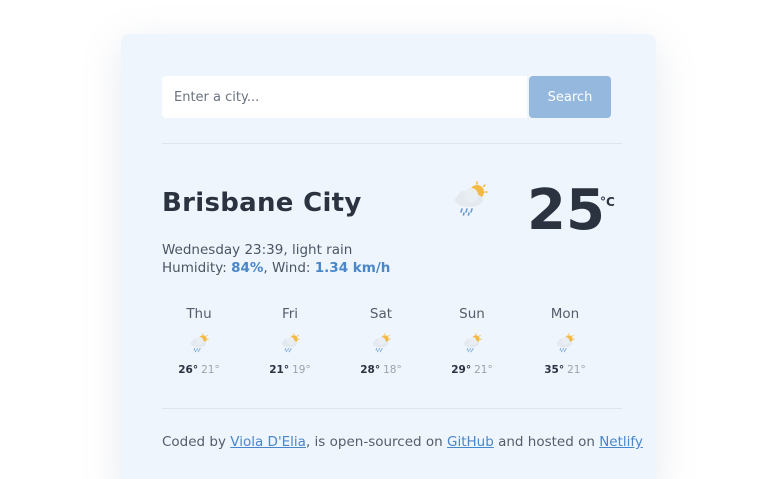 Image resolution: width=772 pixels, height=479 pixels. Describe the element at coordinates (470, 442) in the screenshot. I see `github-link: GitHub` at that location.